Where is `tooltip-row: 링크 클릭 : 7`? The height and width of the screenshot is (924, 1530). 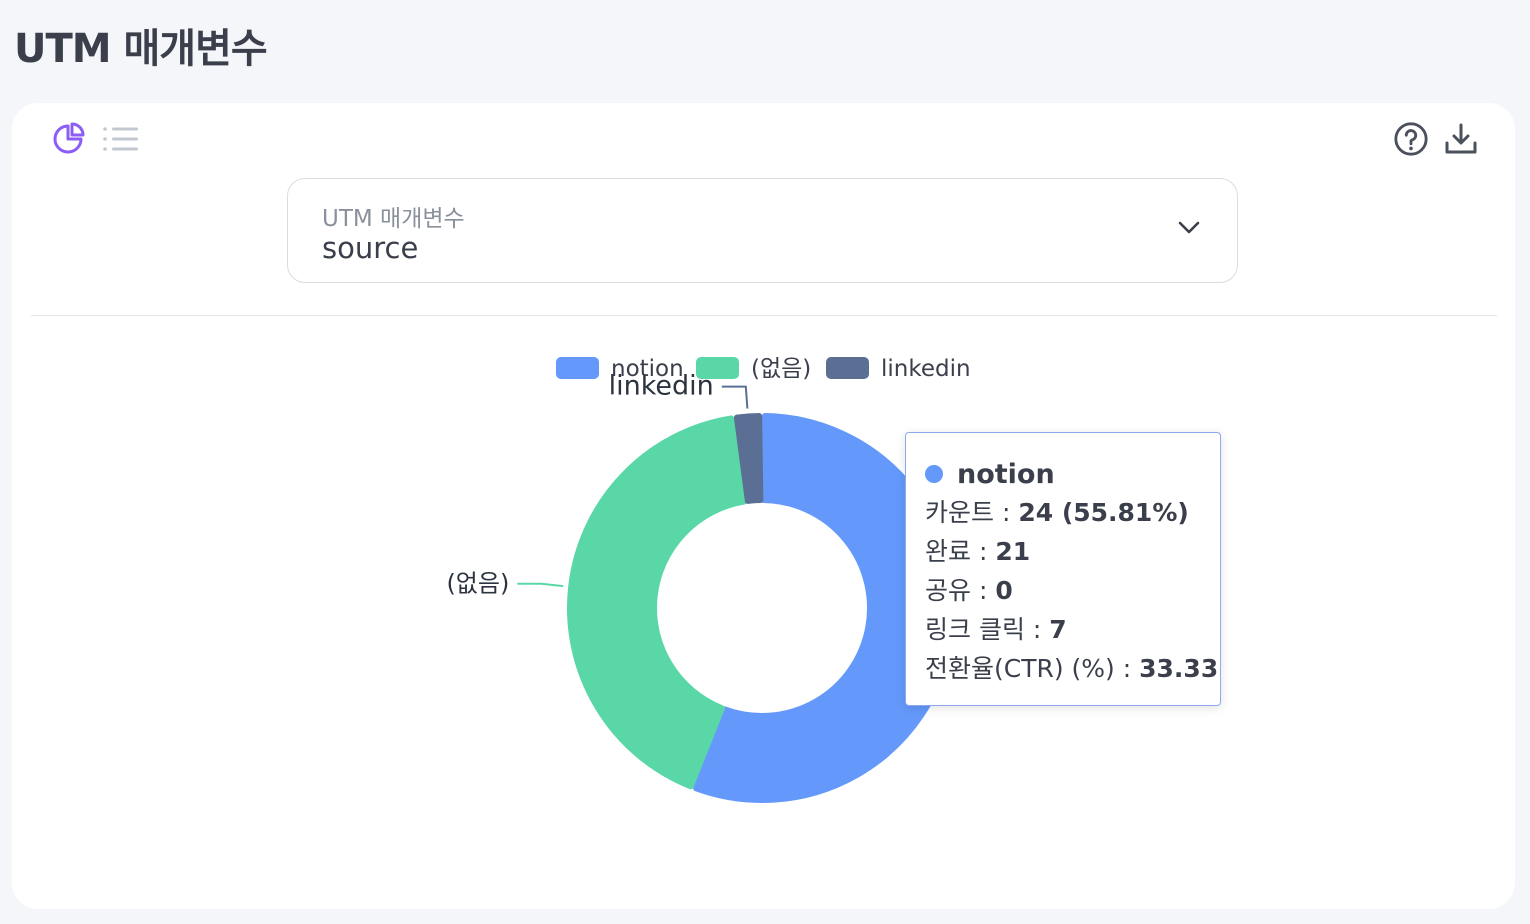
tooltip-row: 링크 클릭 : 7 is located at coordinates (996, 629).